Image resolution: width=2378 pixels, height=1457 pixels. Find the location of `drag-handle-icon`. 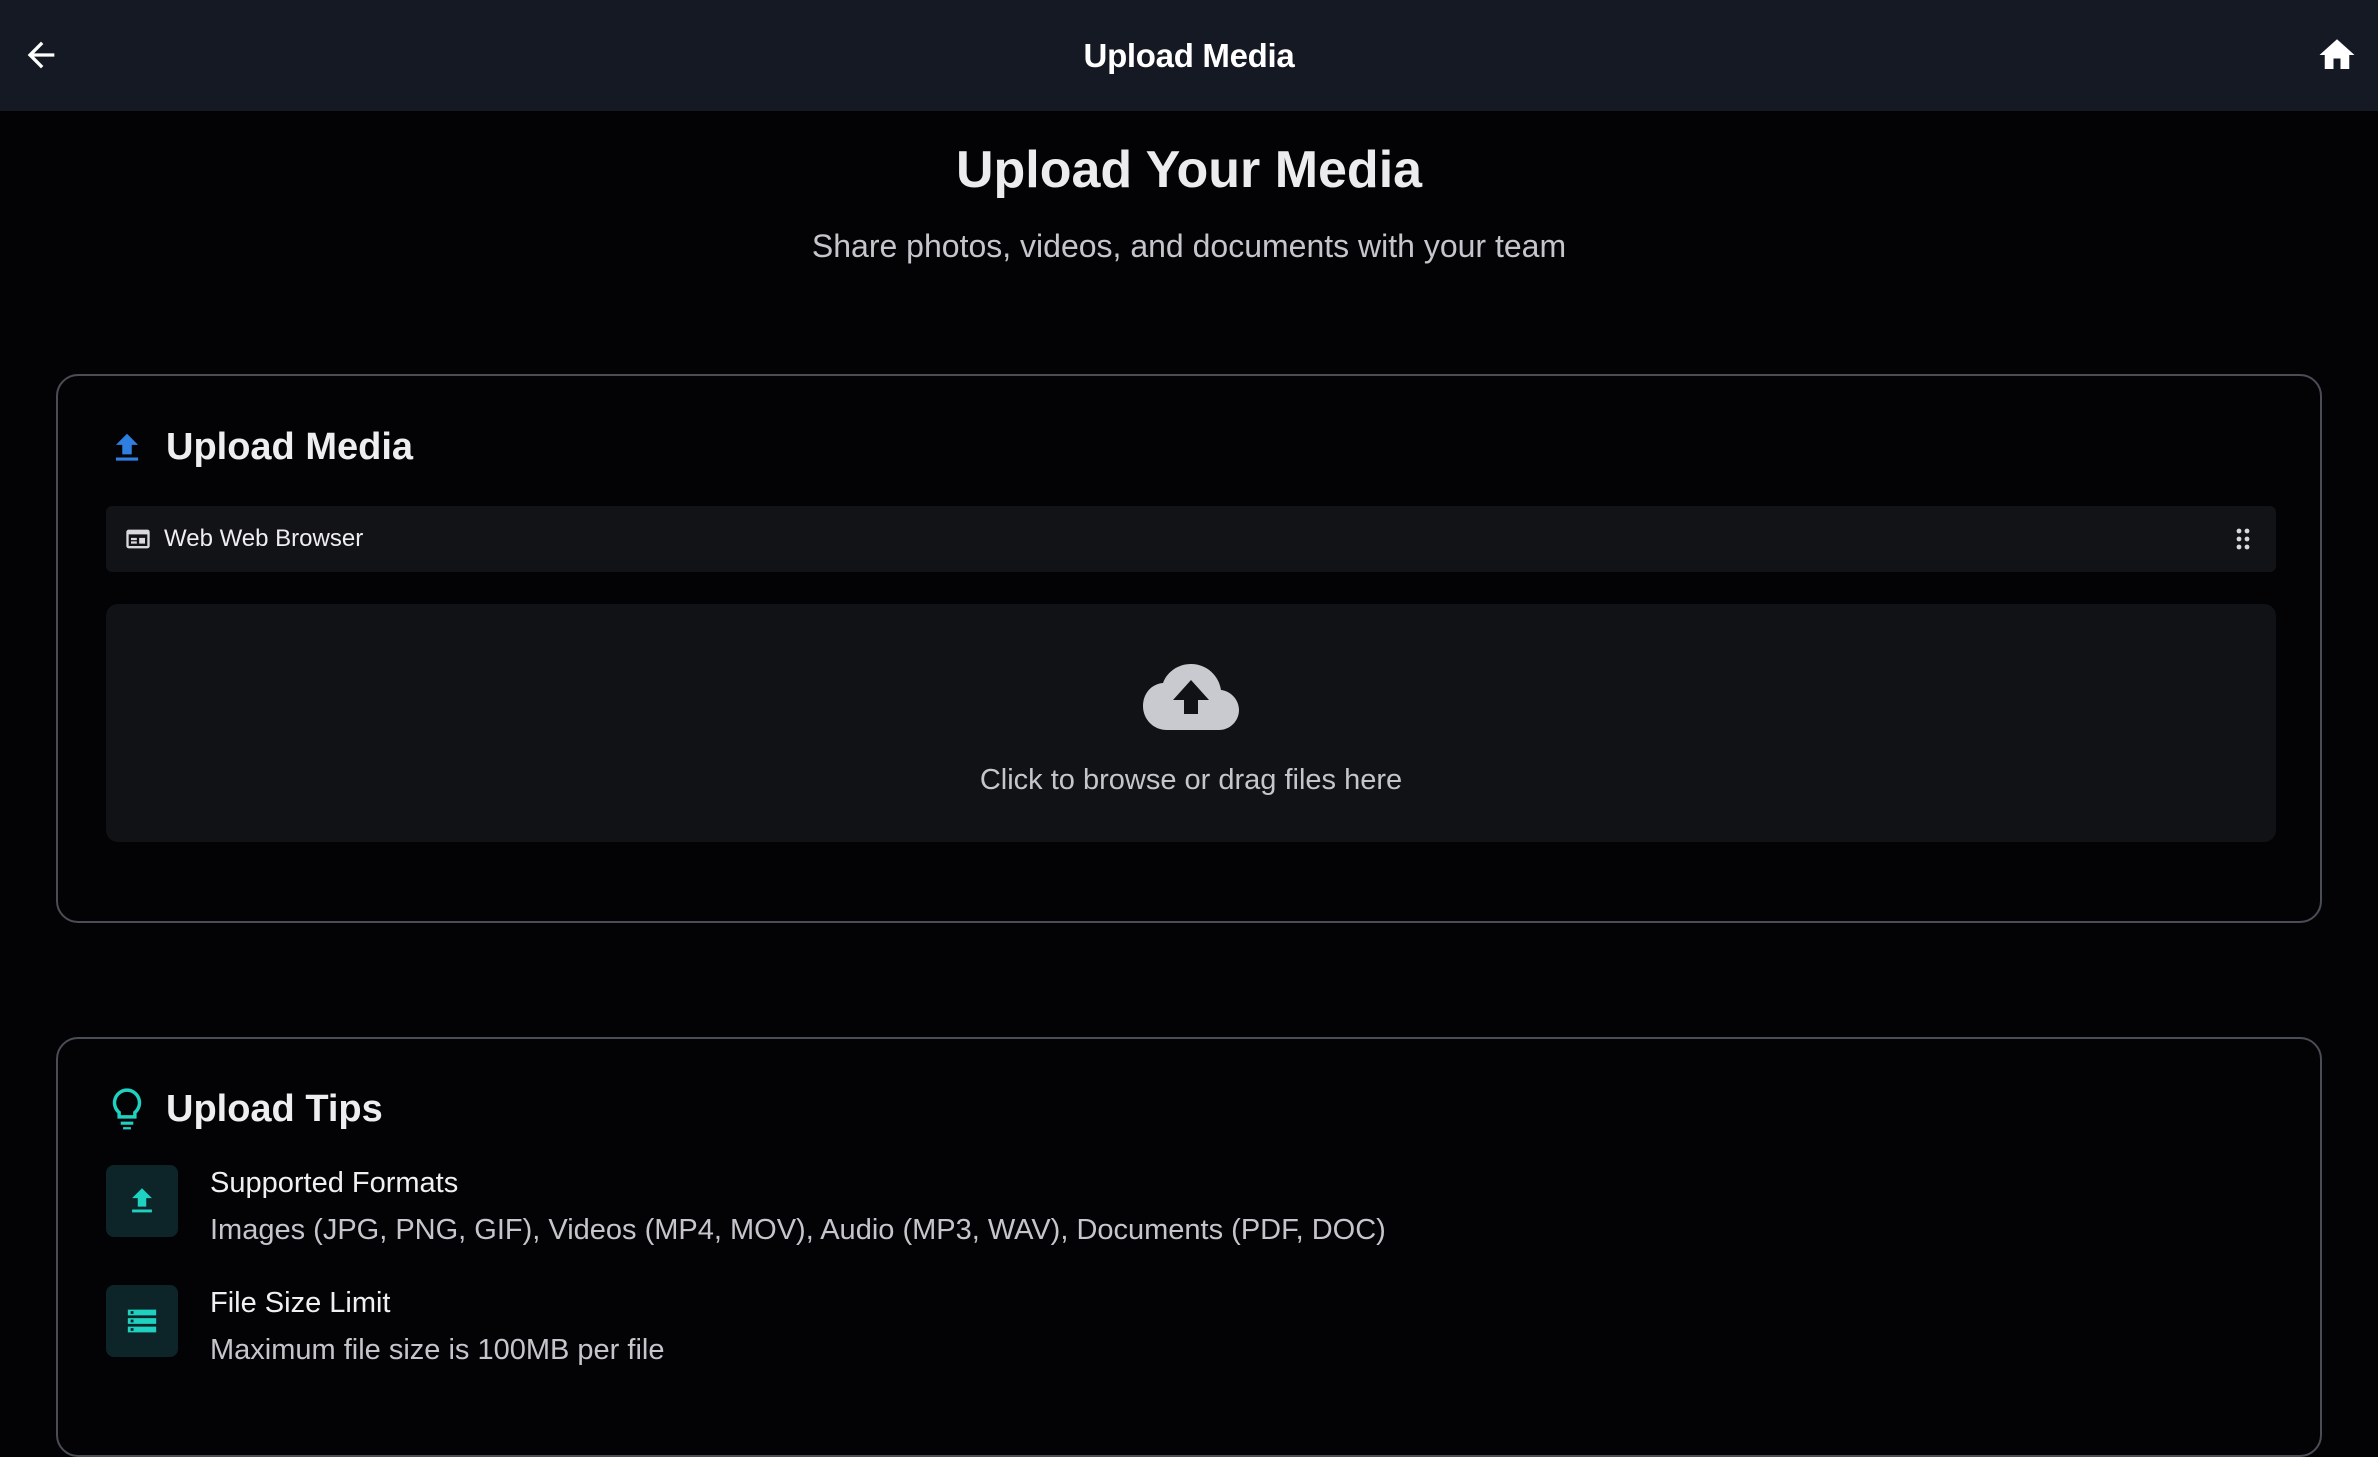

drag-handle-icon is located at coordinates (2243, 539).